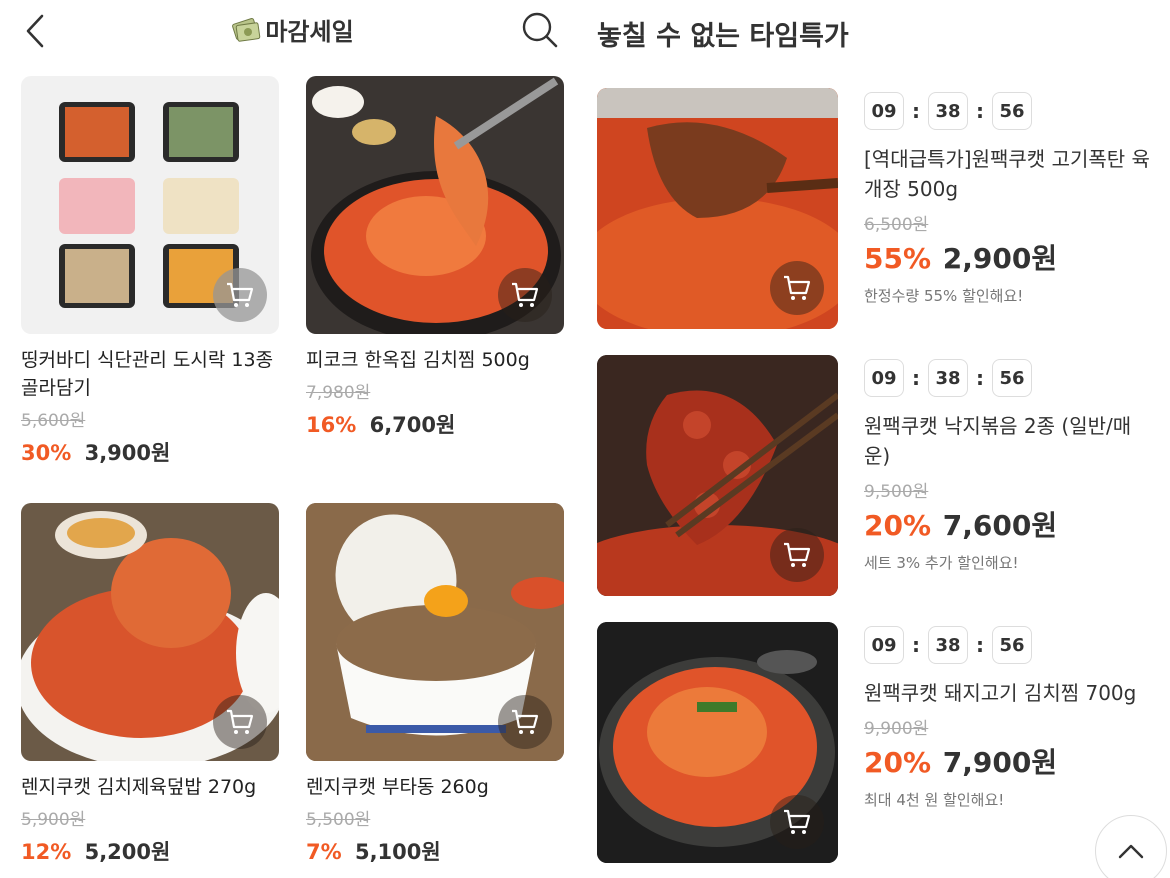 This screenshot has height=878, width=1170. Describe the element at coordinates (1000, 258) in the screenshot. I see `sale-price: 2,900원` at that location.